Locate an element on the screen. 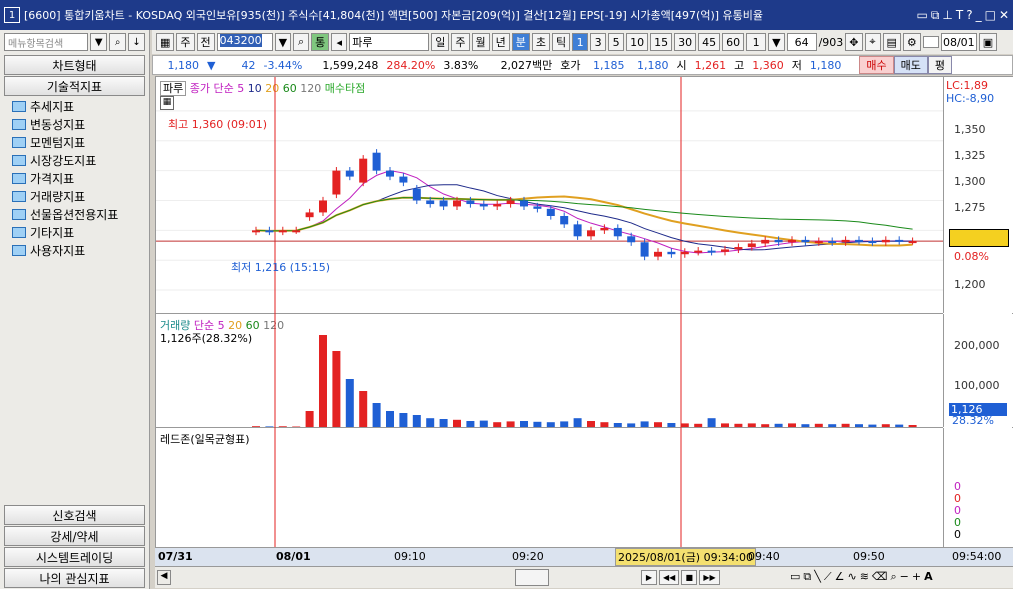 This screenshot has width=1013, height=589. rewind-icon: ◀◀ is located at coordinates (669, 577).